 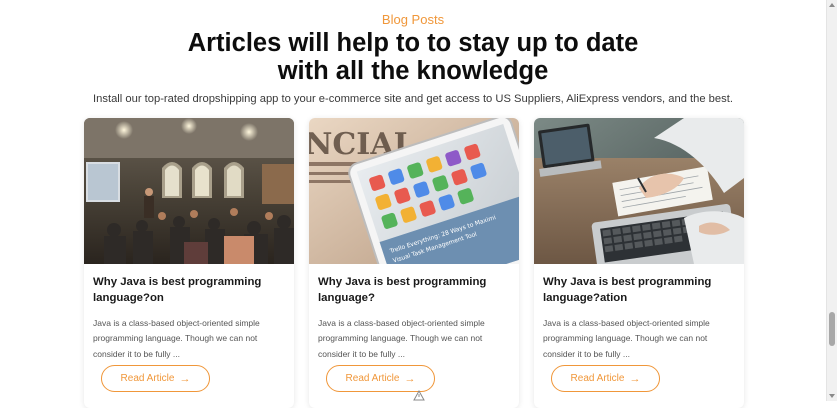 I want to click on section-eyebrow: Blog Posts, so click(x=413, y=19).